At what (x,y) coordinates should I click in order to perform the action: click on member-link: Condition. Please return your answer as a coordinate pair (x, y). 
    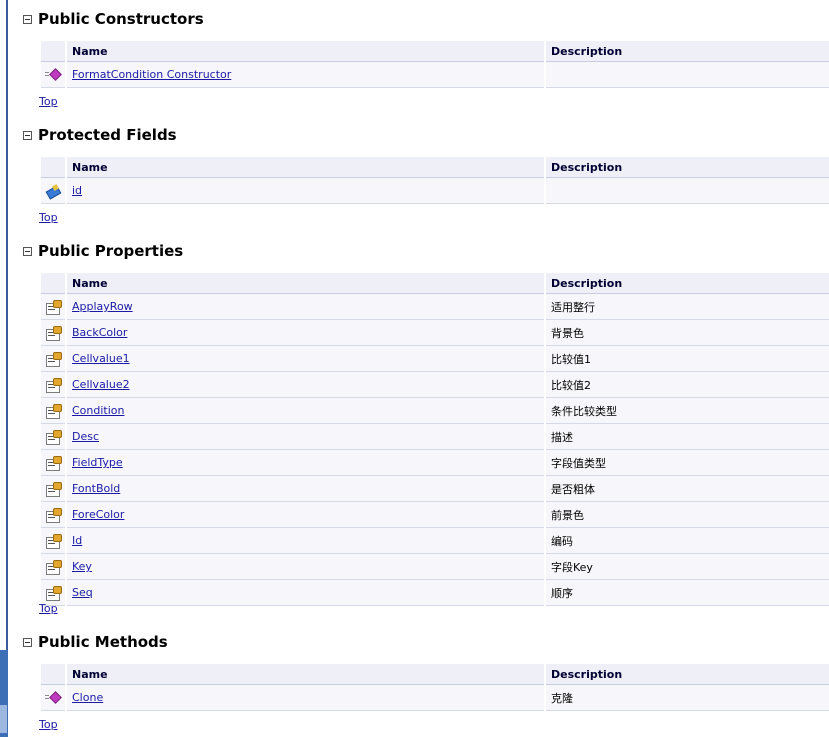
    Looking at the image, I should click on (98, 410).